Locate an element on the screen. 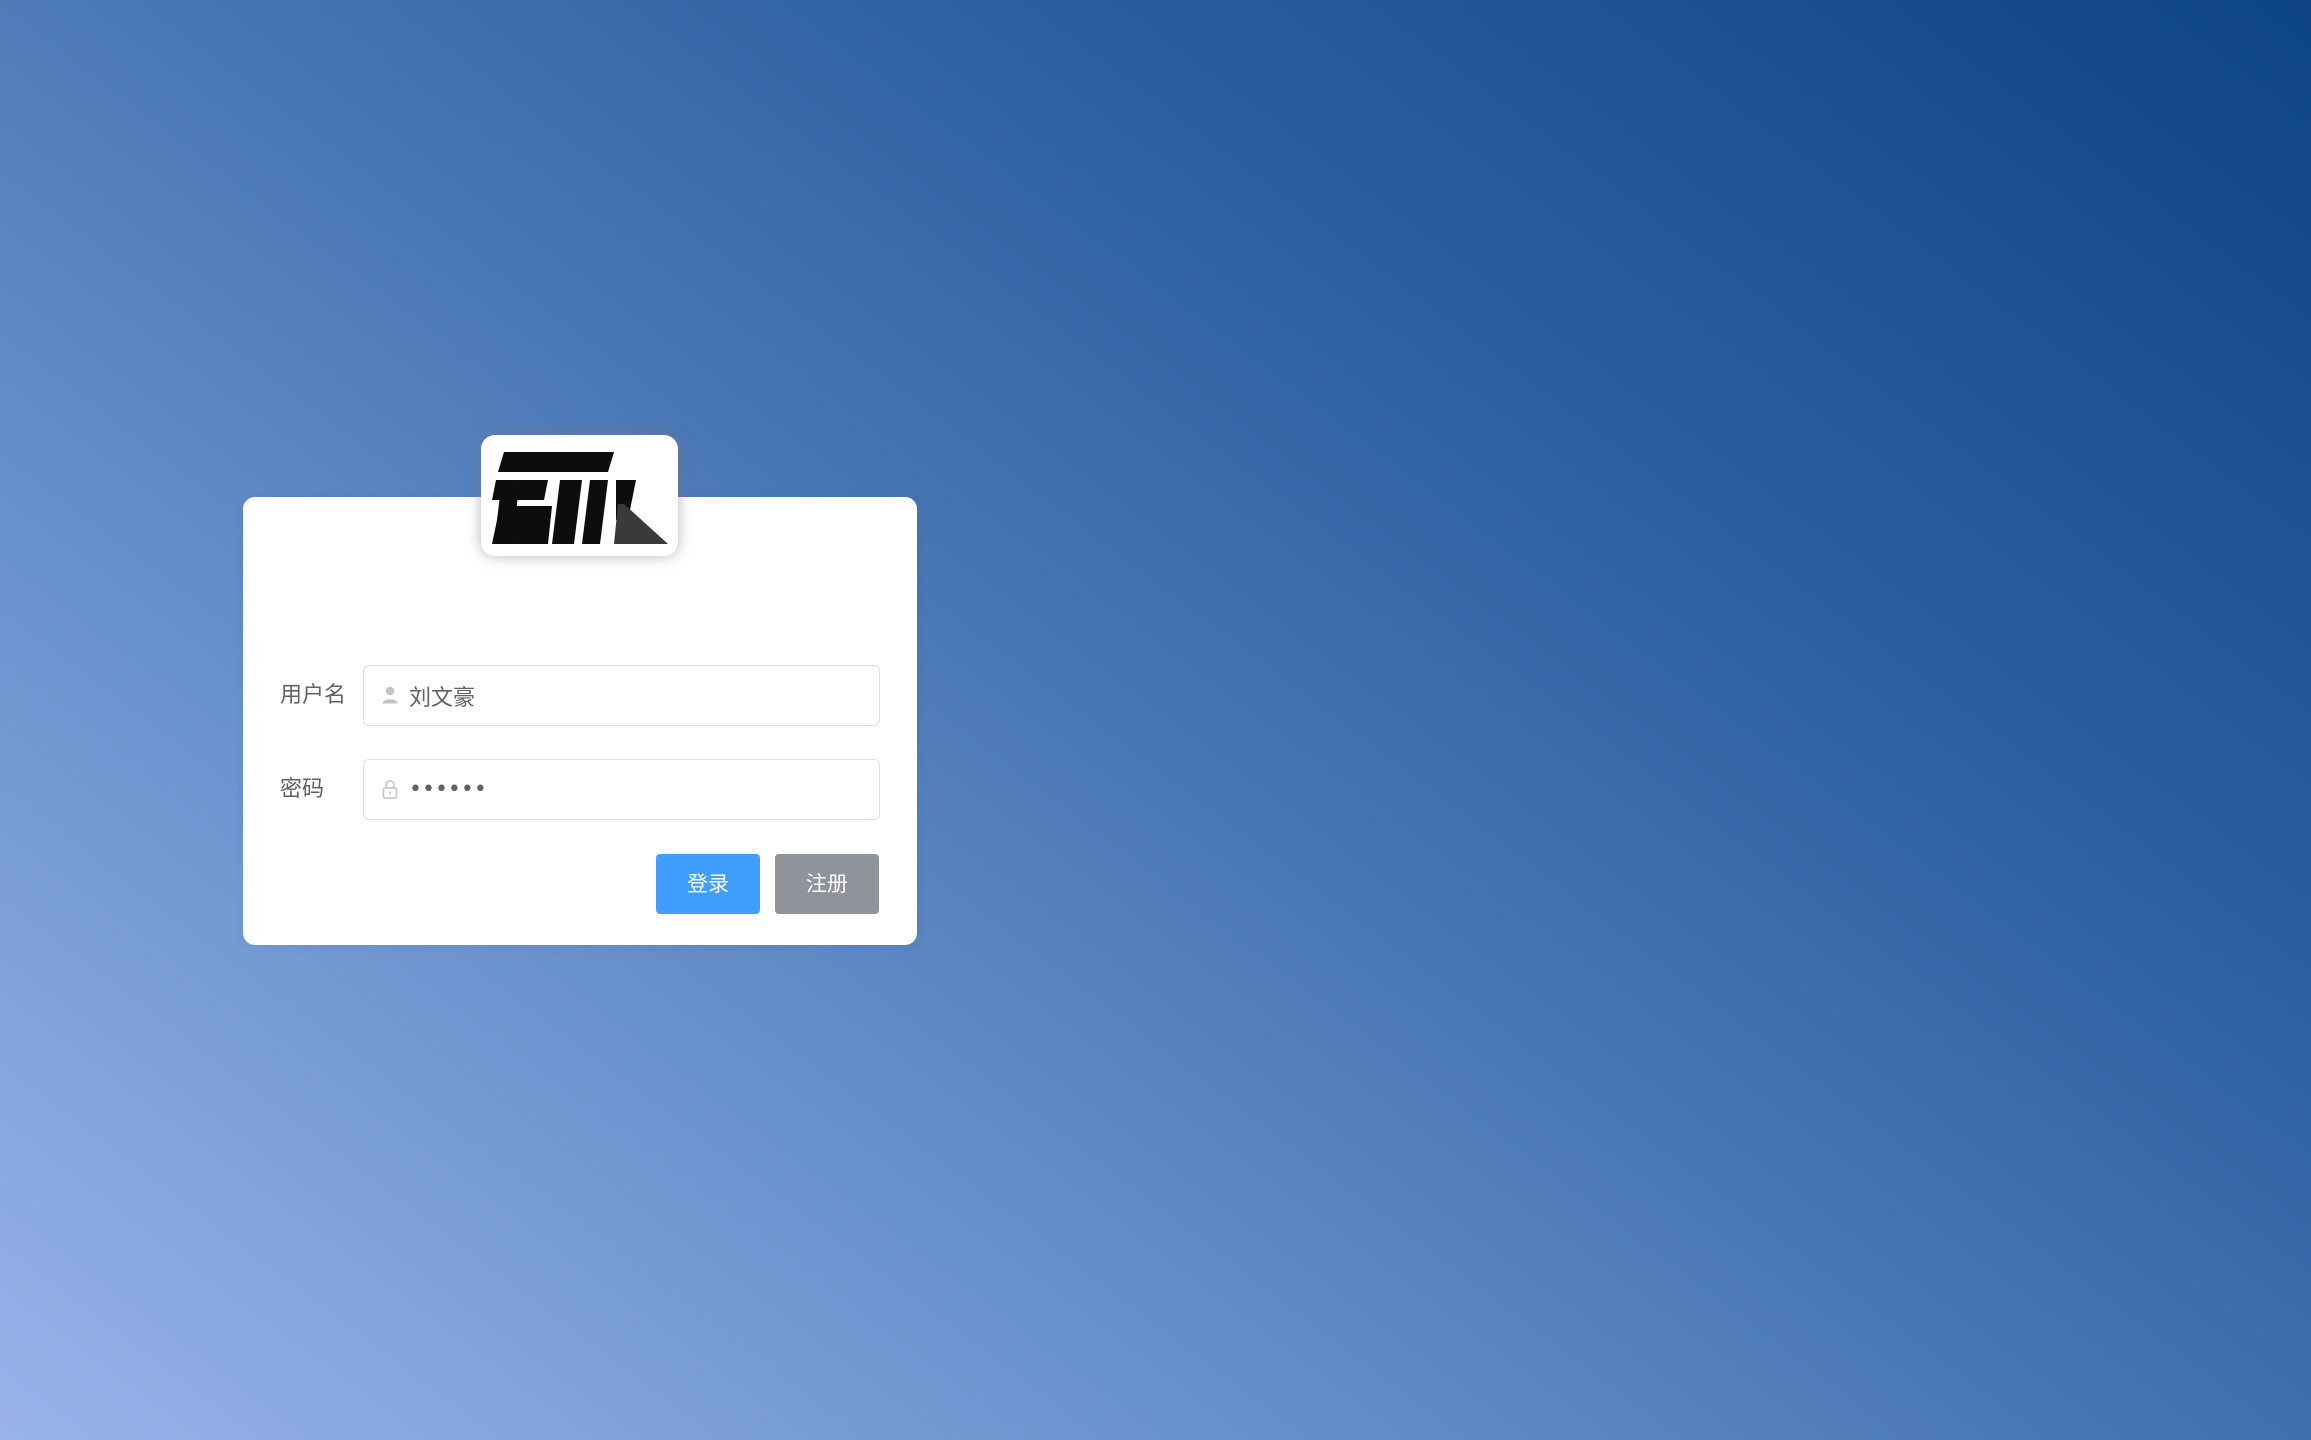 This screenshot has height=1440, width=2311. password-row: 密码 is located at coordinates (580, 789).